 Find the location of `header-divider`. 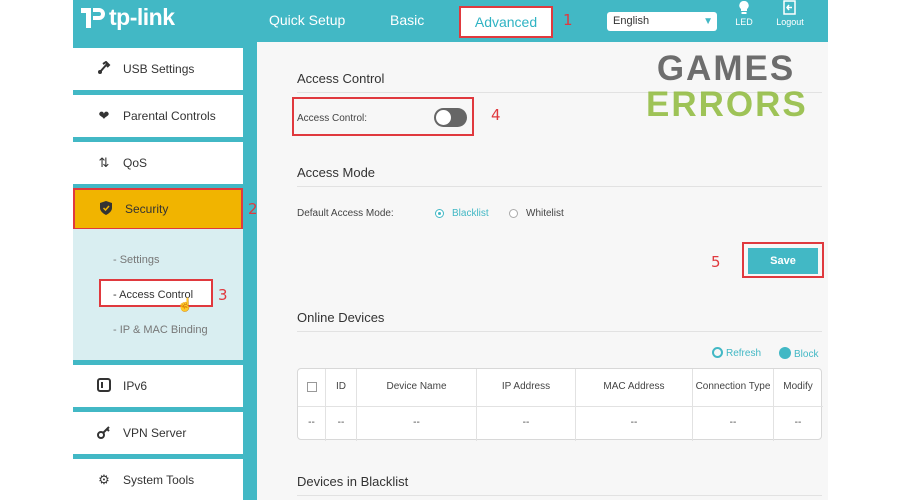

header-divider is located at coordinates (560, 406).